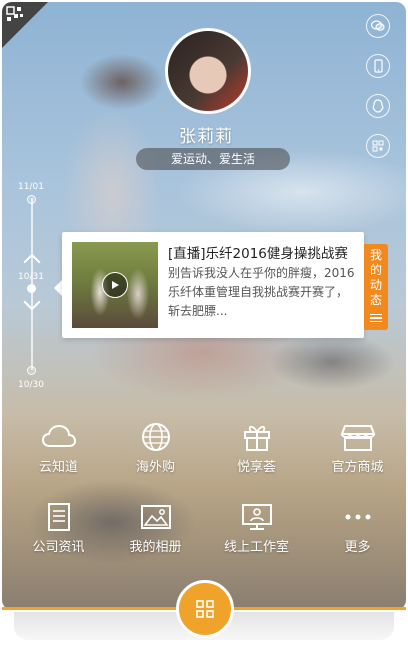 The image size is (408, 665). I want to click on menu-item-cloud: 云知道, so click(58, 448).